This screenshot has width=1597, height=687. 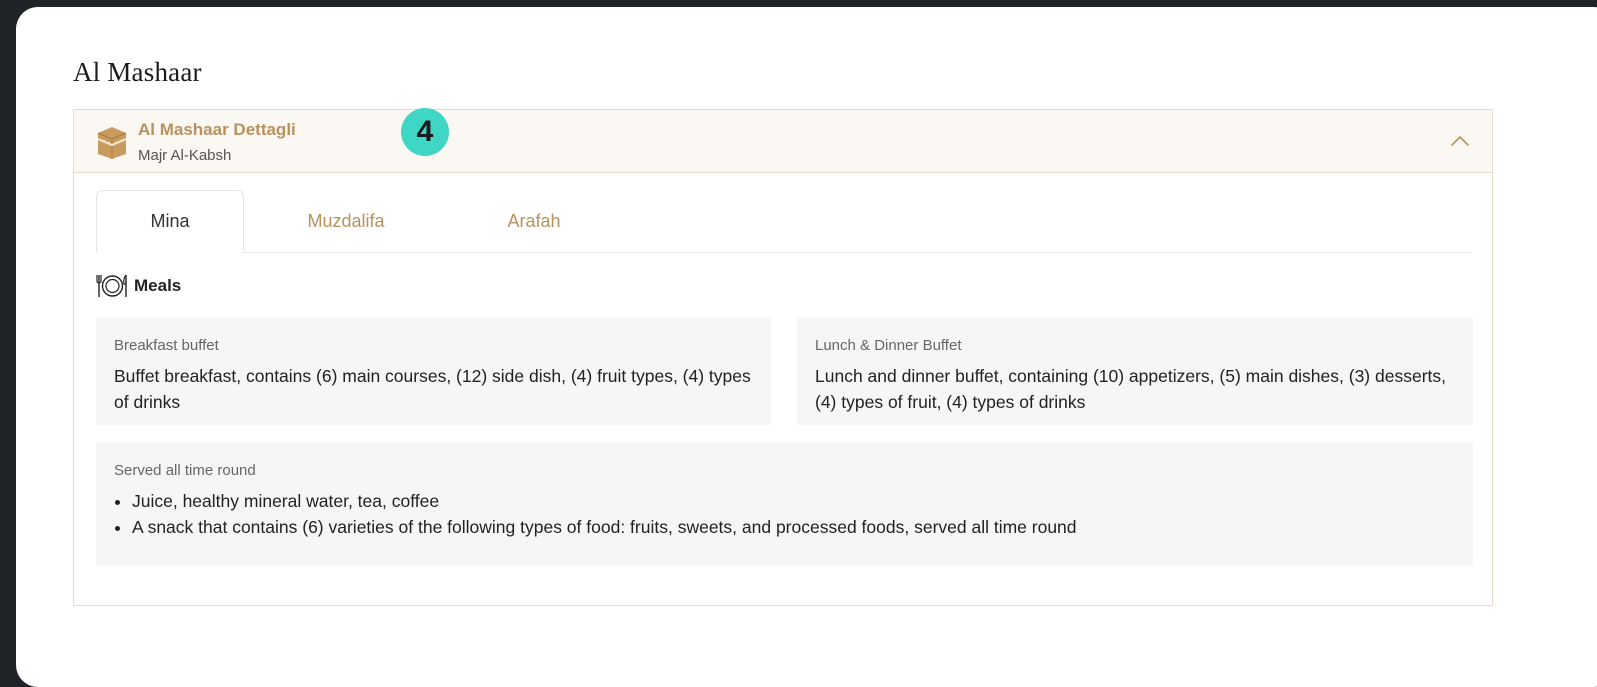 I want to click on meals-heading: Meals, so click(x=138, y=286).